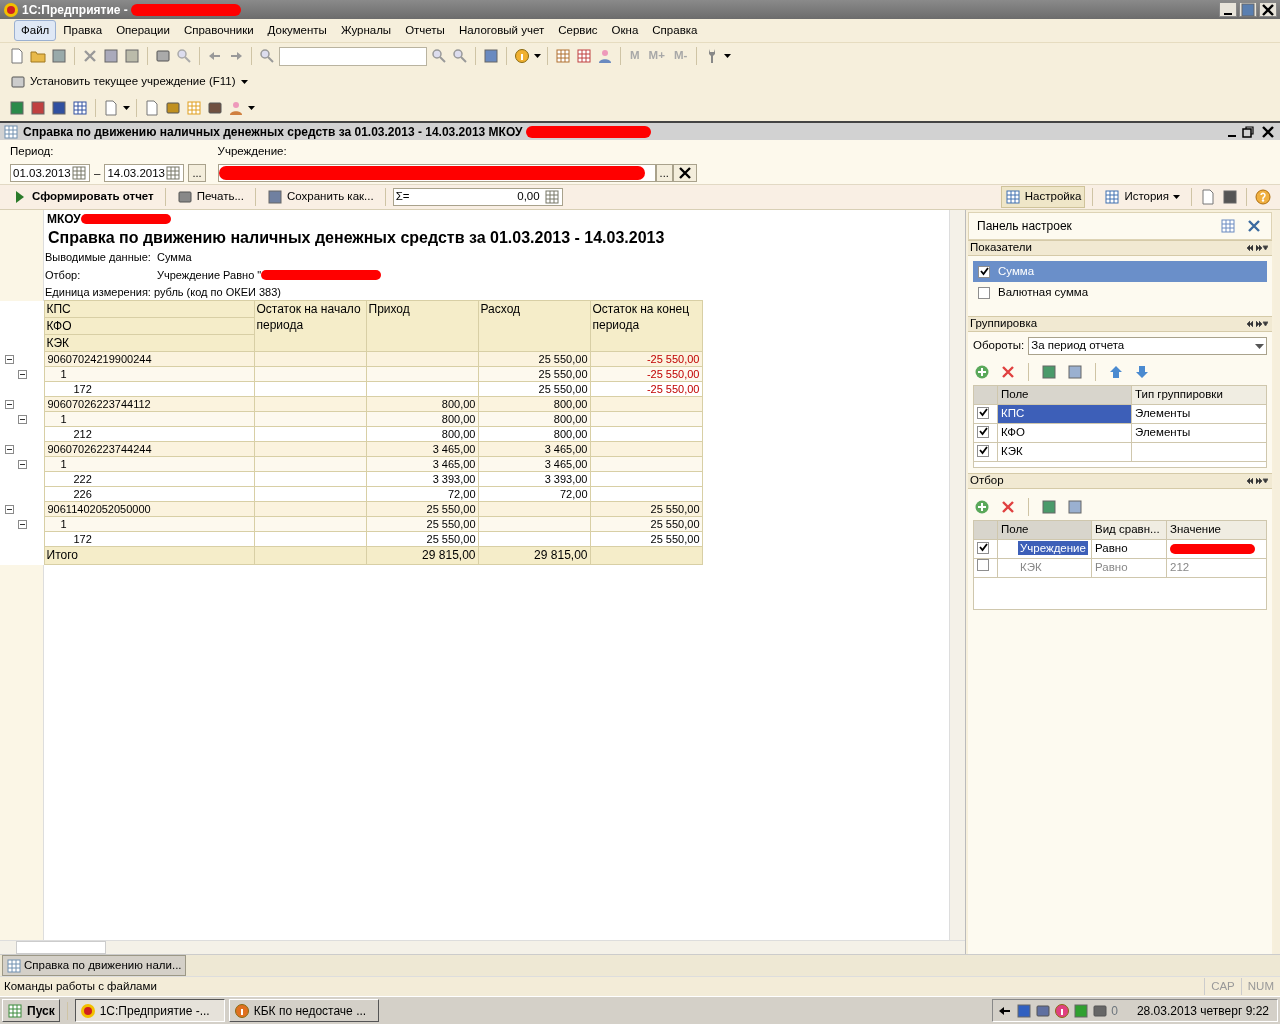 The height and width of the screenshot is (1024, 1280). I want to click on menu-item: Окна, so click(625, 30).